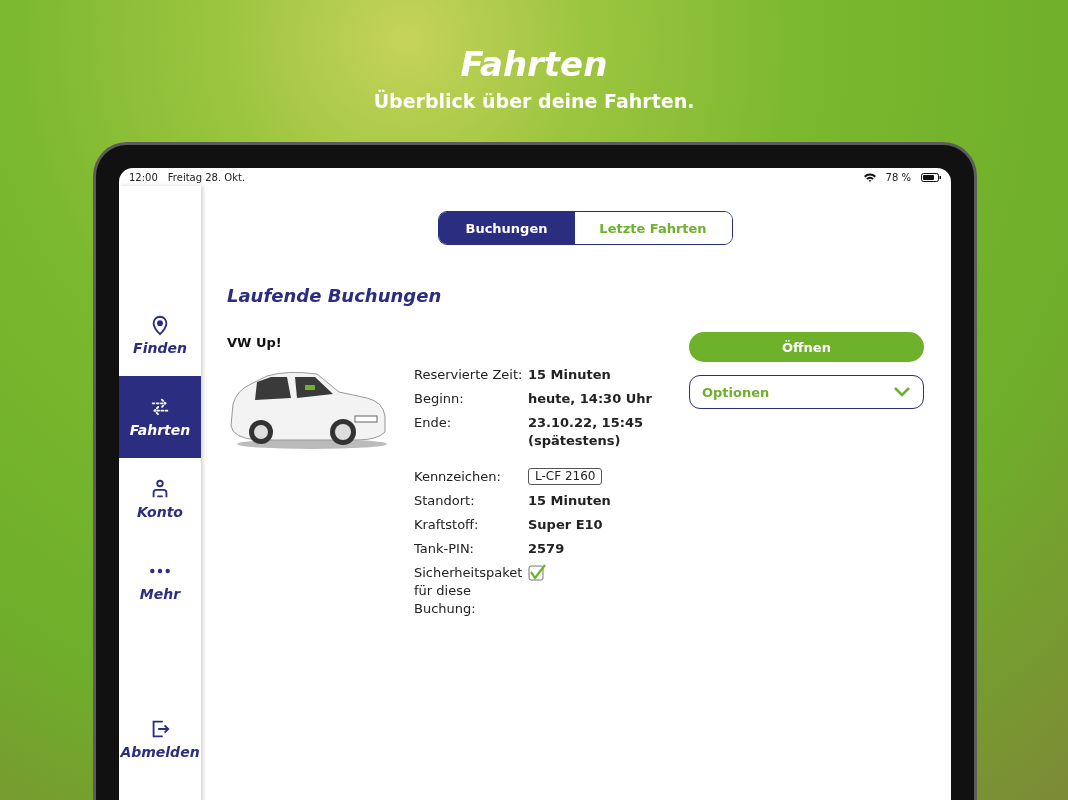 The width and height of the screenshot is (1068, 800). I want to click on battery-percent: 78 %, so click(898, 177).